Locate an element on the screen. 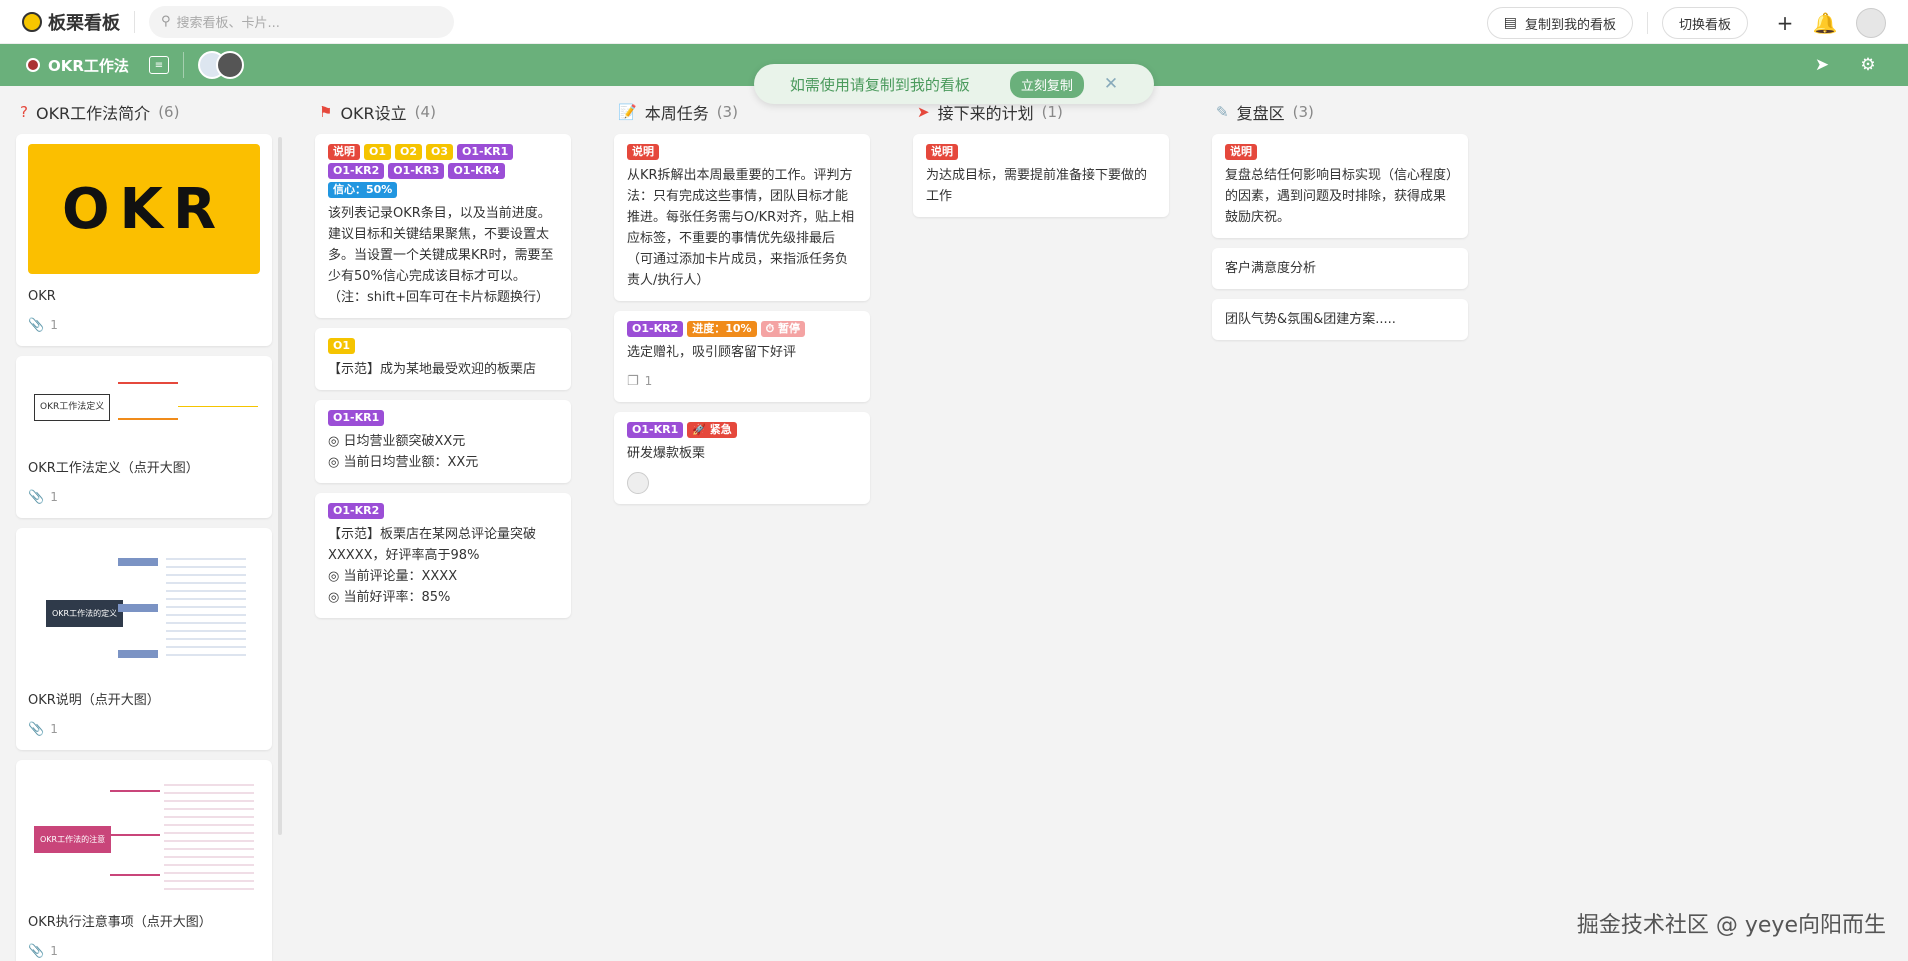 The image size is (1908, 961). card-cover-image: OKR工作法的定义 is located at coordinates (144, 608).